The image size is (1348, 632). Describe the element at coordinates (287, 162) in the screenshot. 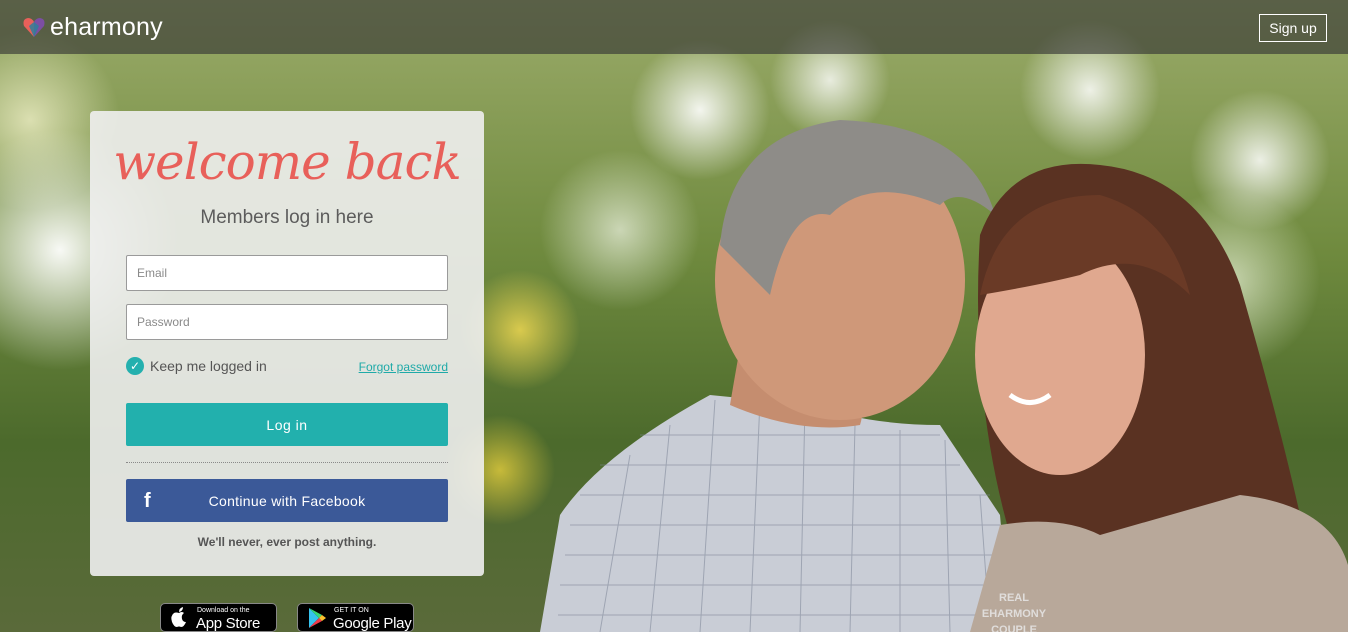

I see `welcome-heading: welcome back` at that location.